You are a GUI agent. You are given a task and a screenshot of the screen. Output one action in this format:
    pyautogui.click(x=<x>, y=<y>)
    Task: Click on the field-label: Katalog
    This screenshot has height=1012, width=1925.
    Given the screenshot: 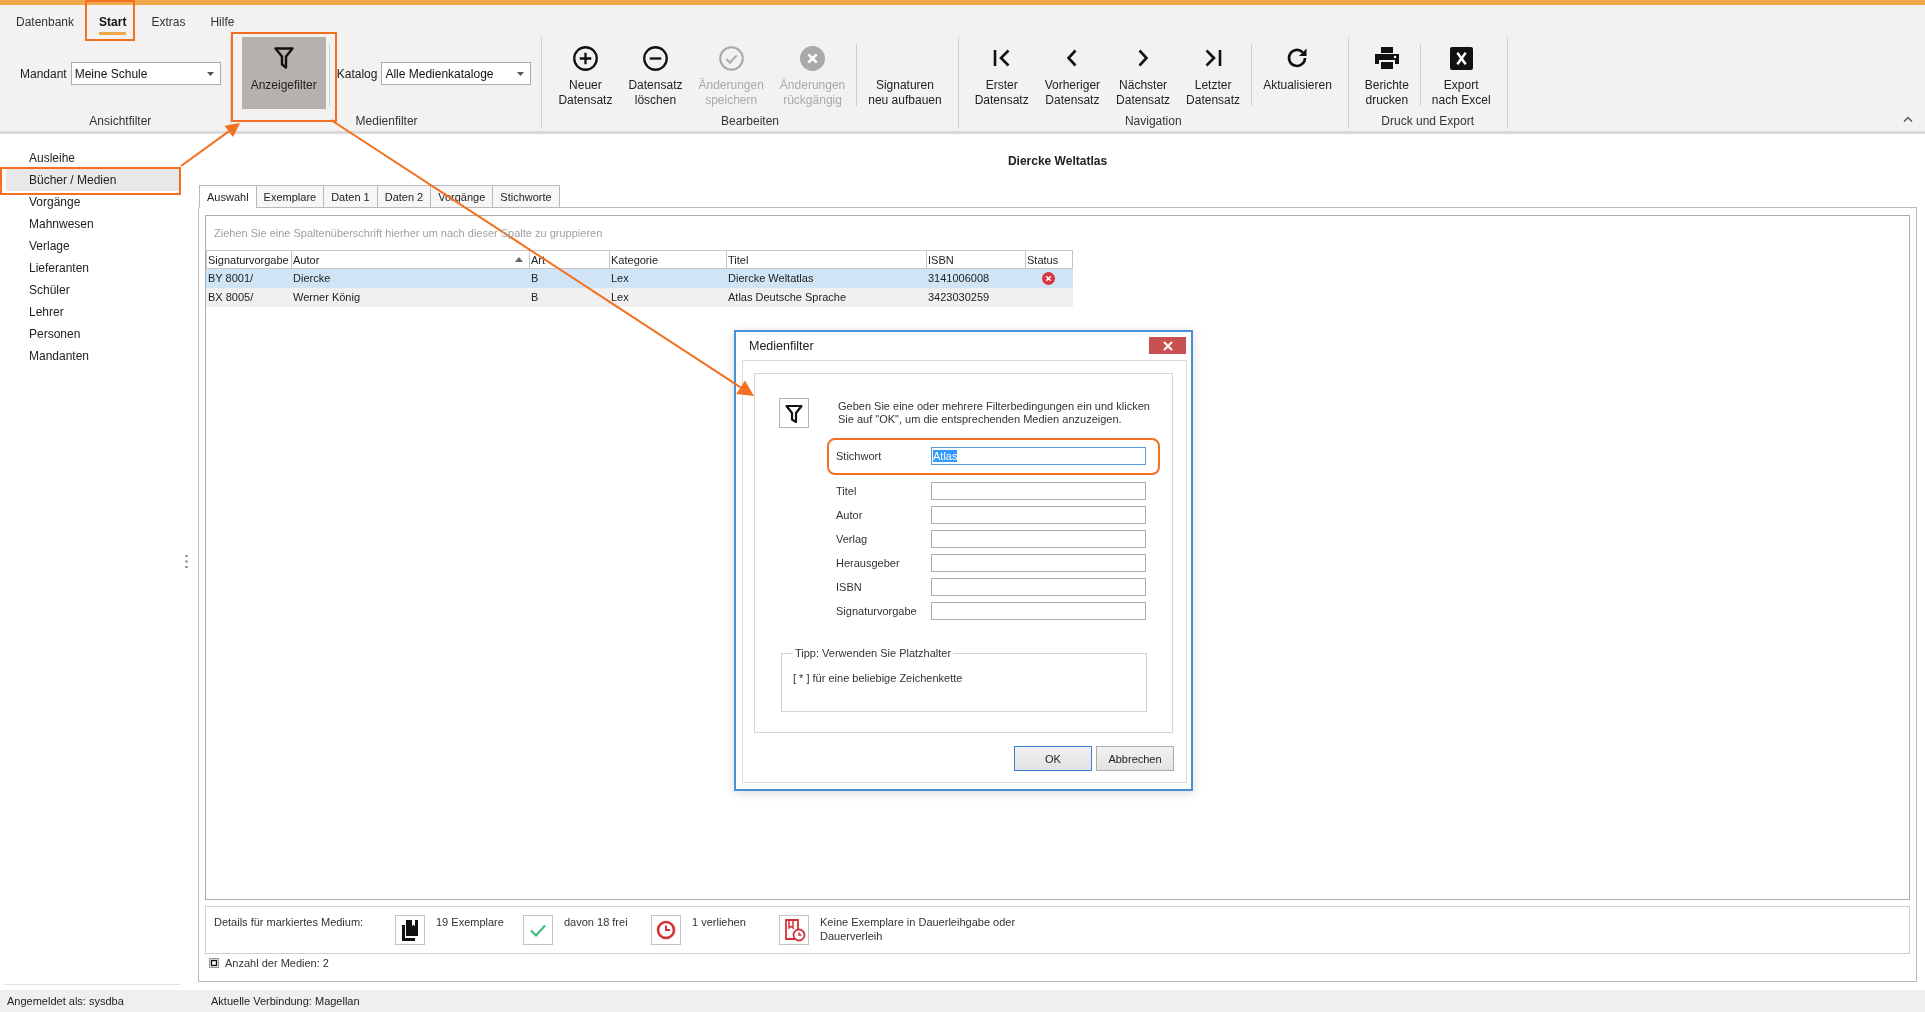 What is the action you would take?
    pyautogui.click(x=357, y=73)
    